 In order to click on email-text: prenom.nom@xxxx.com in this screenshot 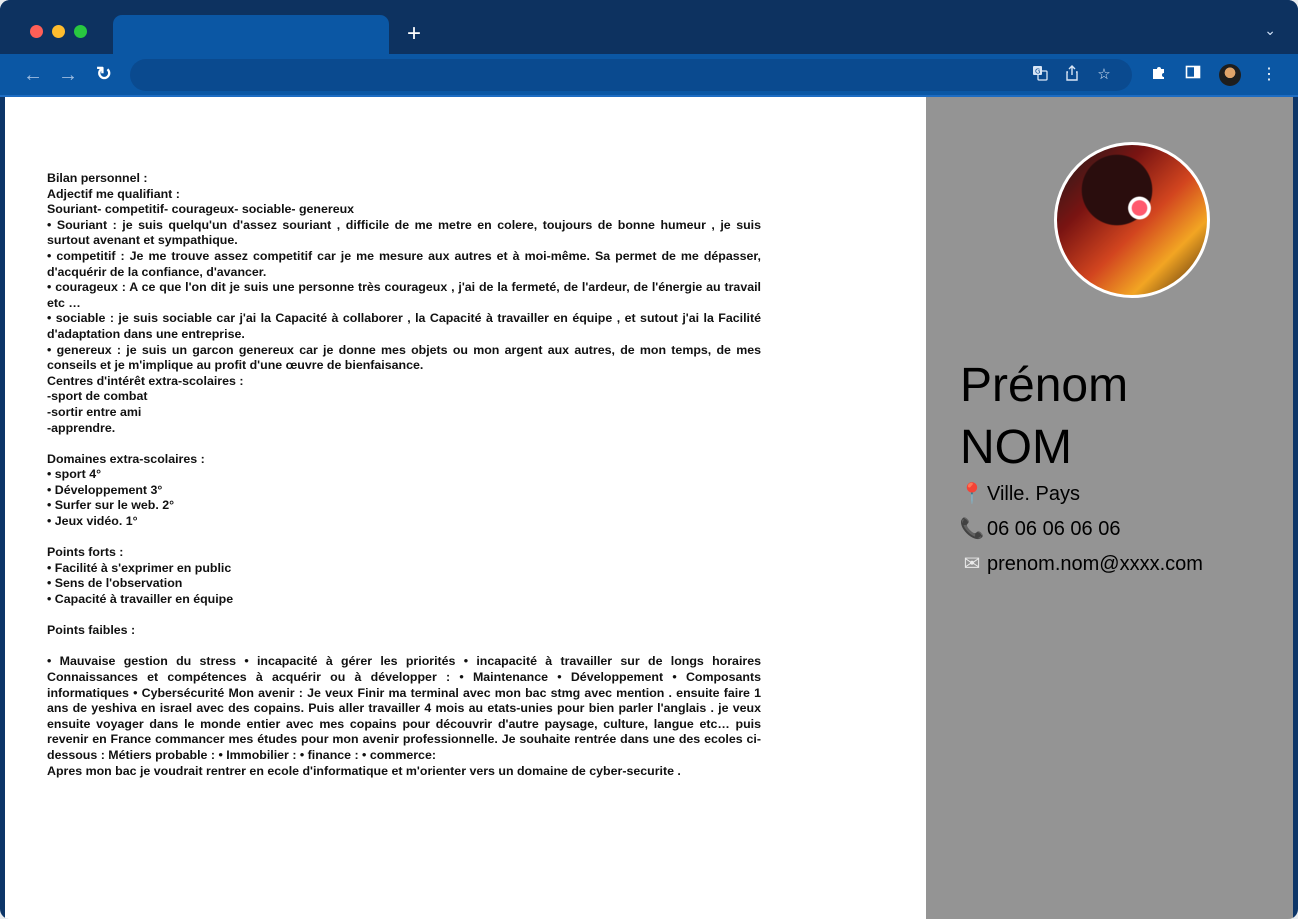, I will do `click(1095, 564)`.